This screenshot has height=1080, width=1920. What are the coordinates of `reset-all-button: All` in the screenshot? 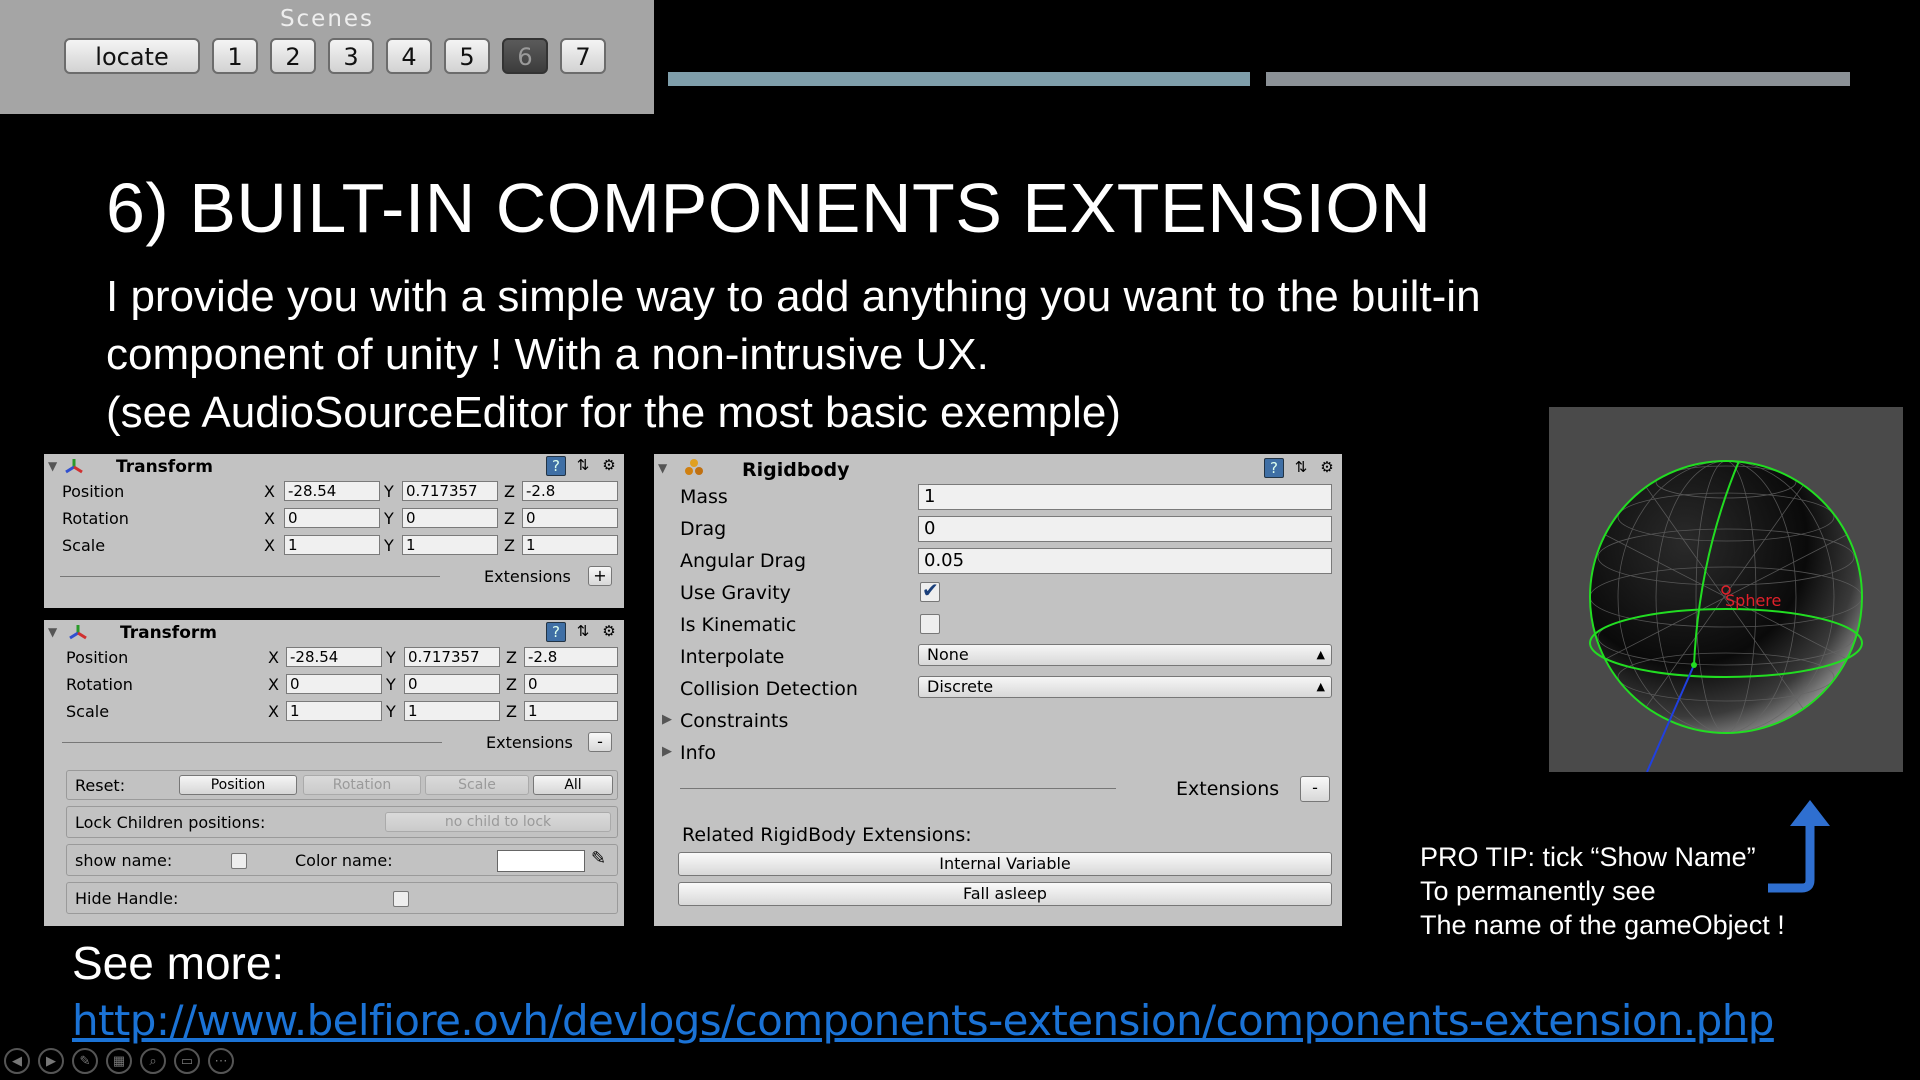 It's located at (573, 785).